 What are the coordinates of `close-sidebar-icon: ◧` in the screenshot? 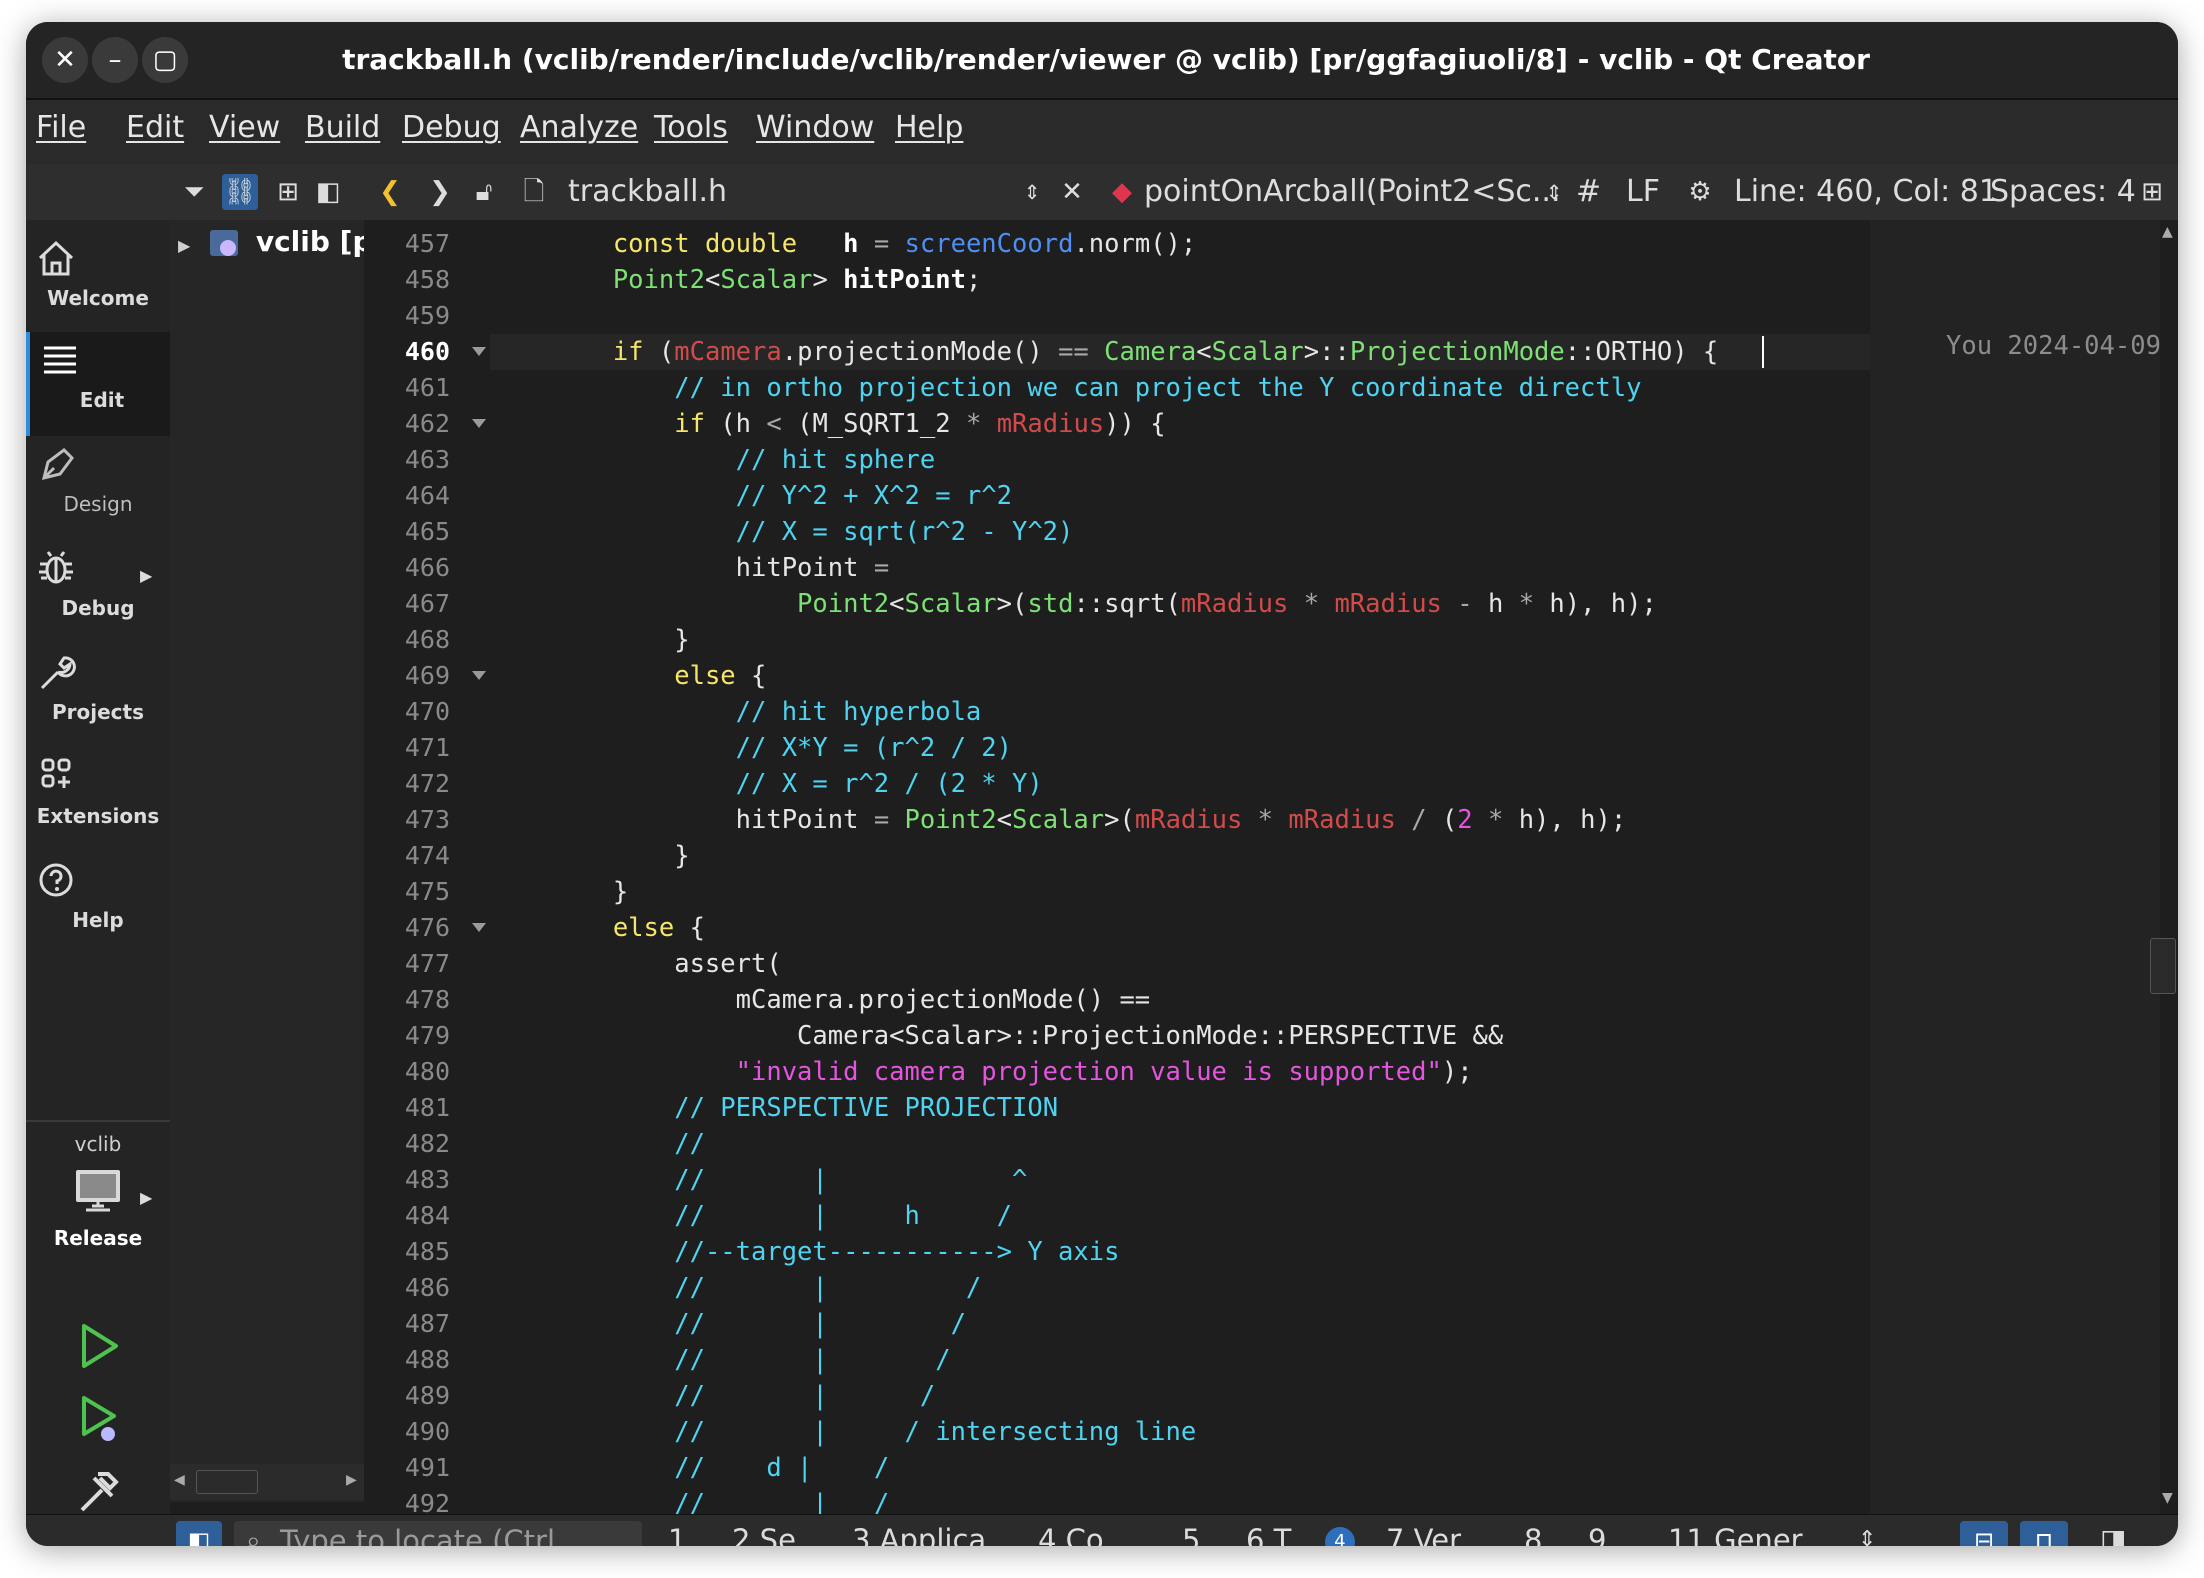 It's located at (328, 192).